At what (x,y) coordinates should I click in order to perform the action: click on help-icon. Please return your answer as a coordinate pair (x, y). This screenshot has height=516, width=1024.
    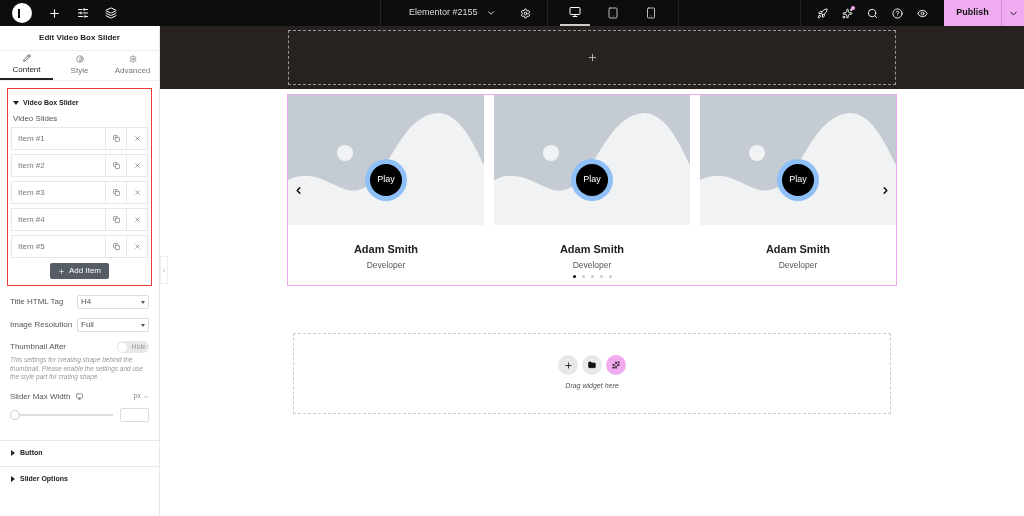
    Looking at the image, I should click on (897, 13).